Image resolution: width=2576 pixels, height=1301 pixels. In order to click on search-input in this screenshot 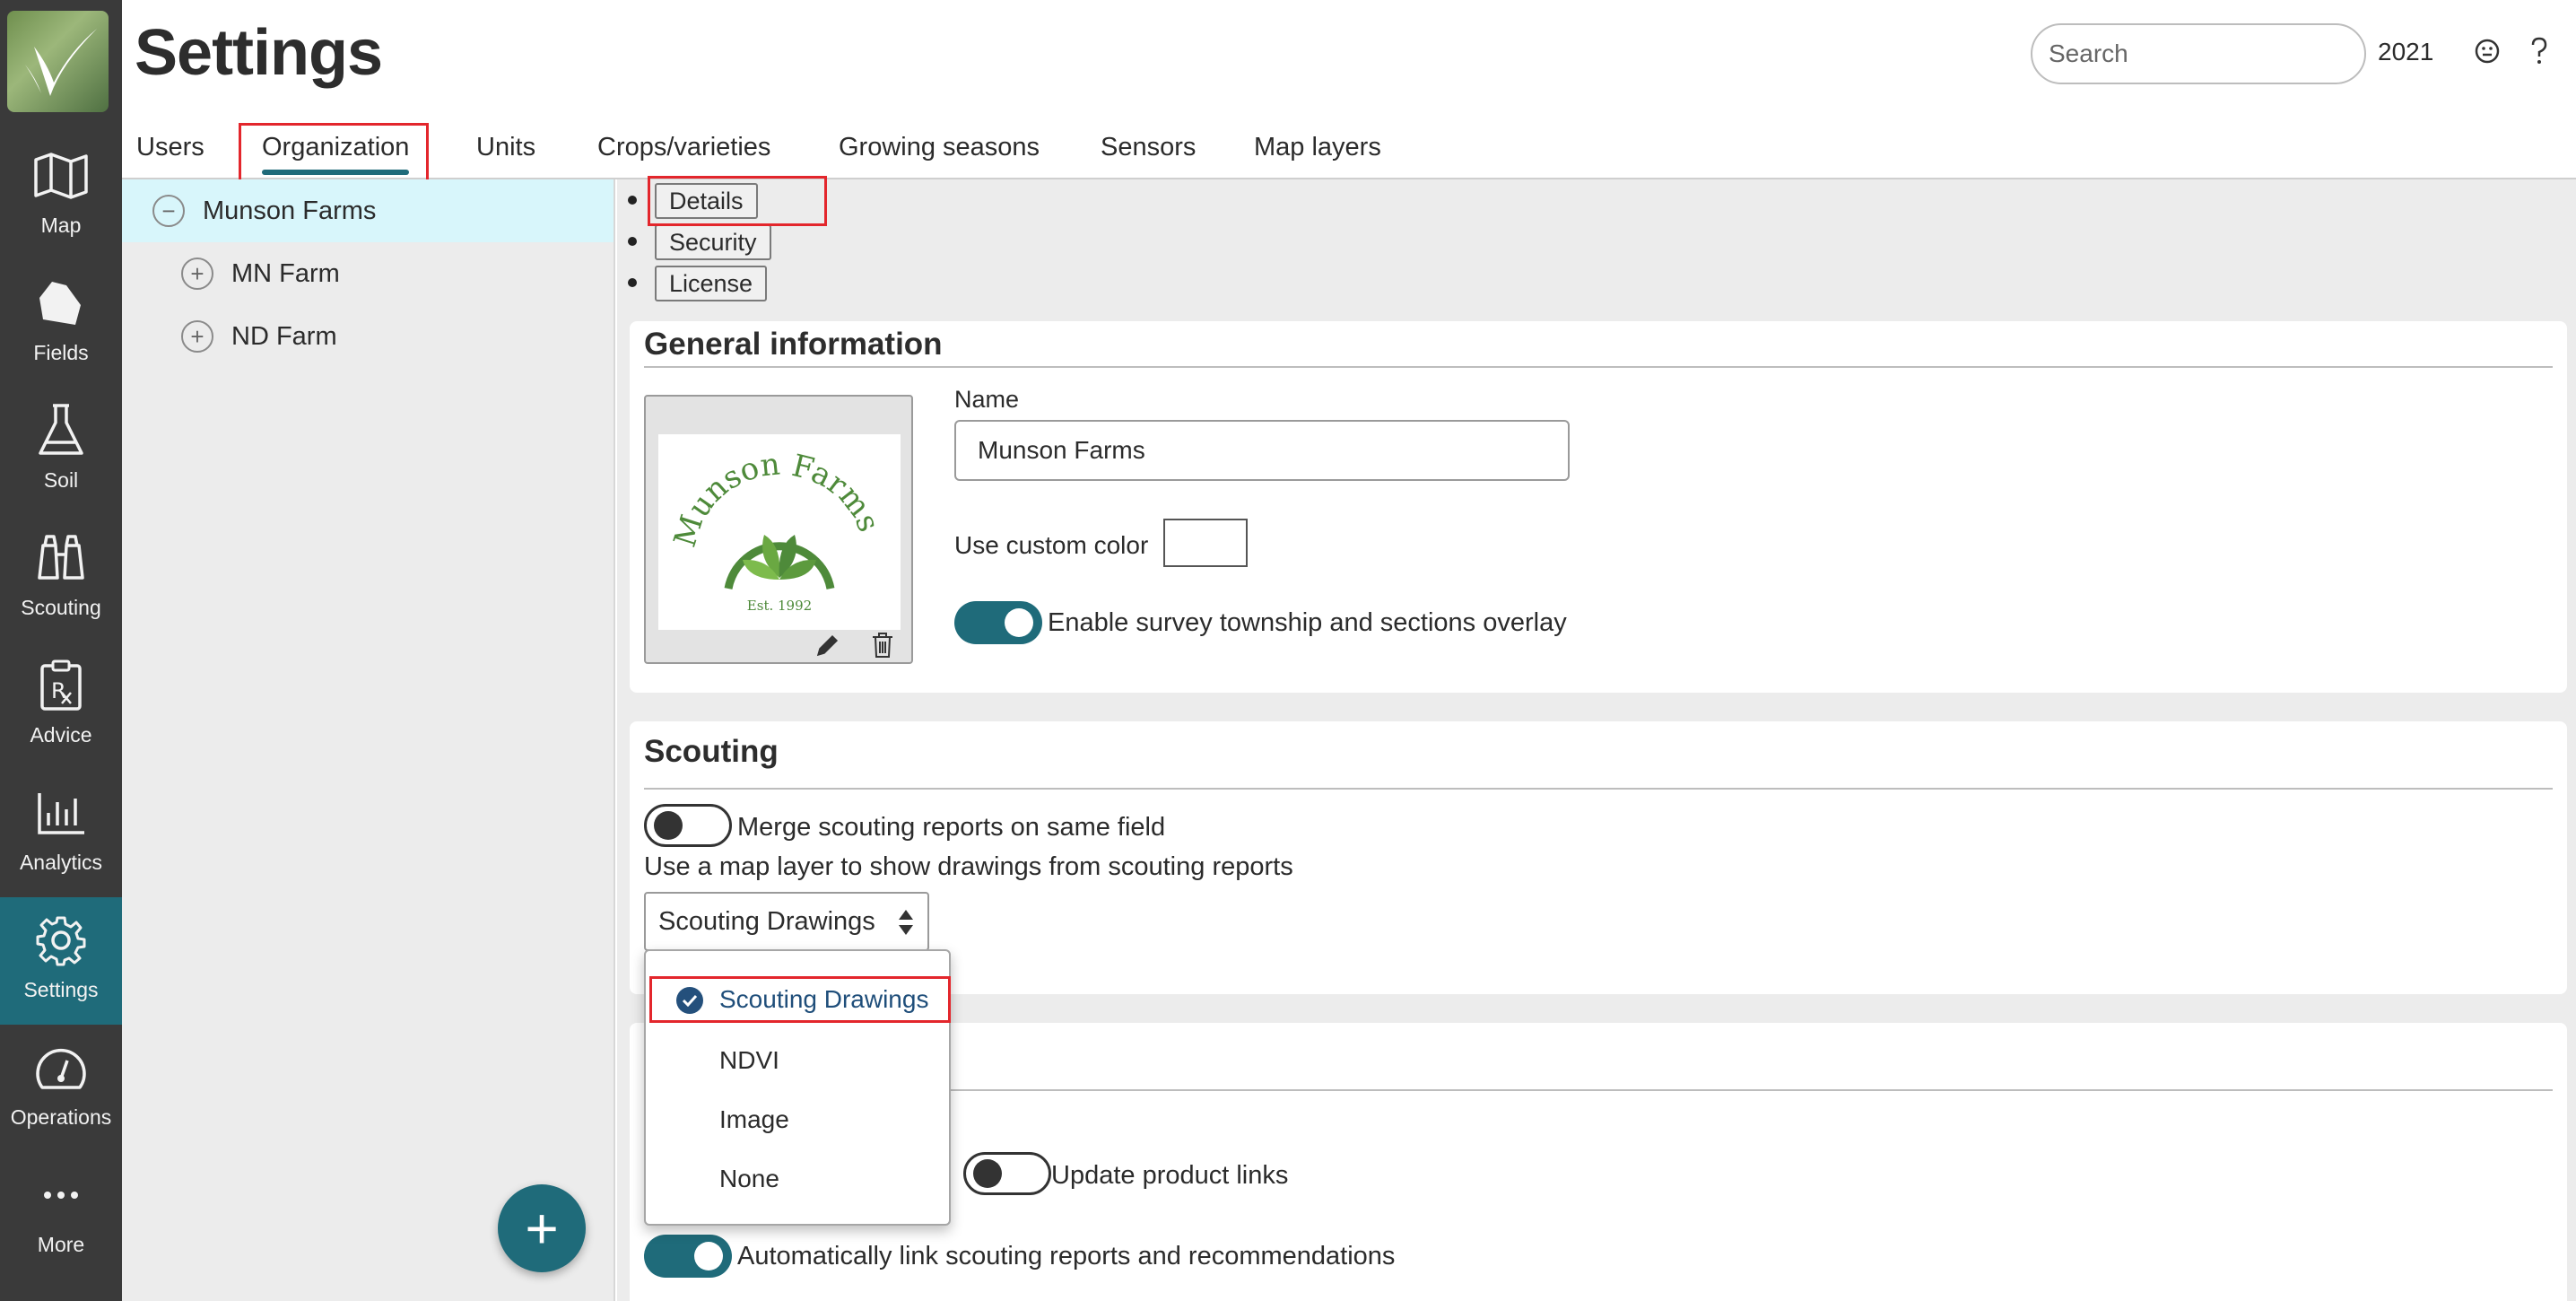, I will do `click(2198, 53)`.